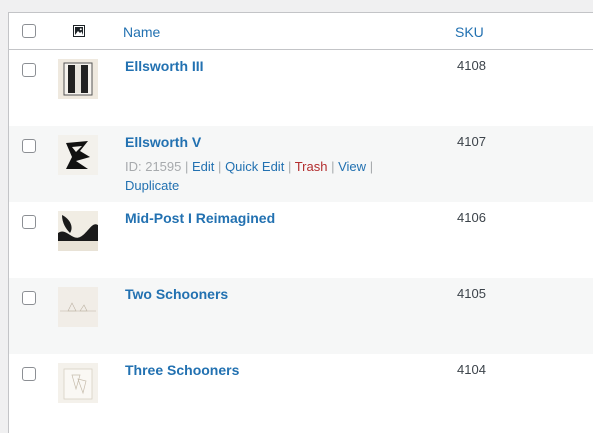  What do you see at coordinates (79, 31) in the screenshot?
I see `image-icon` at bounding box center [79, 31].